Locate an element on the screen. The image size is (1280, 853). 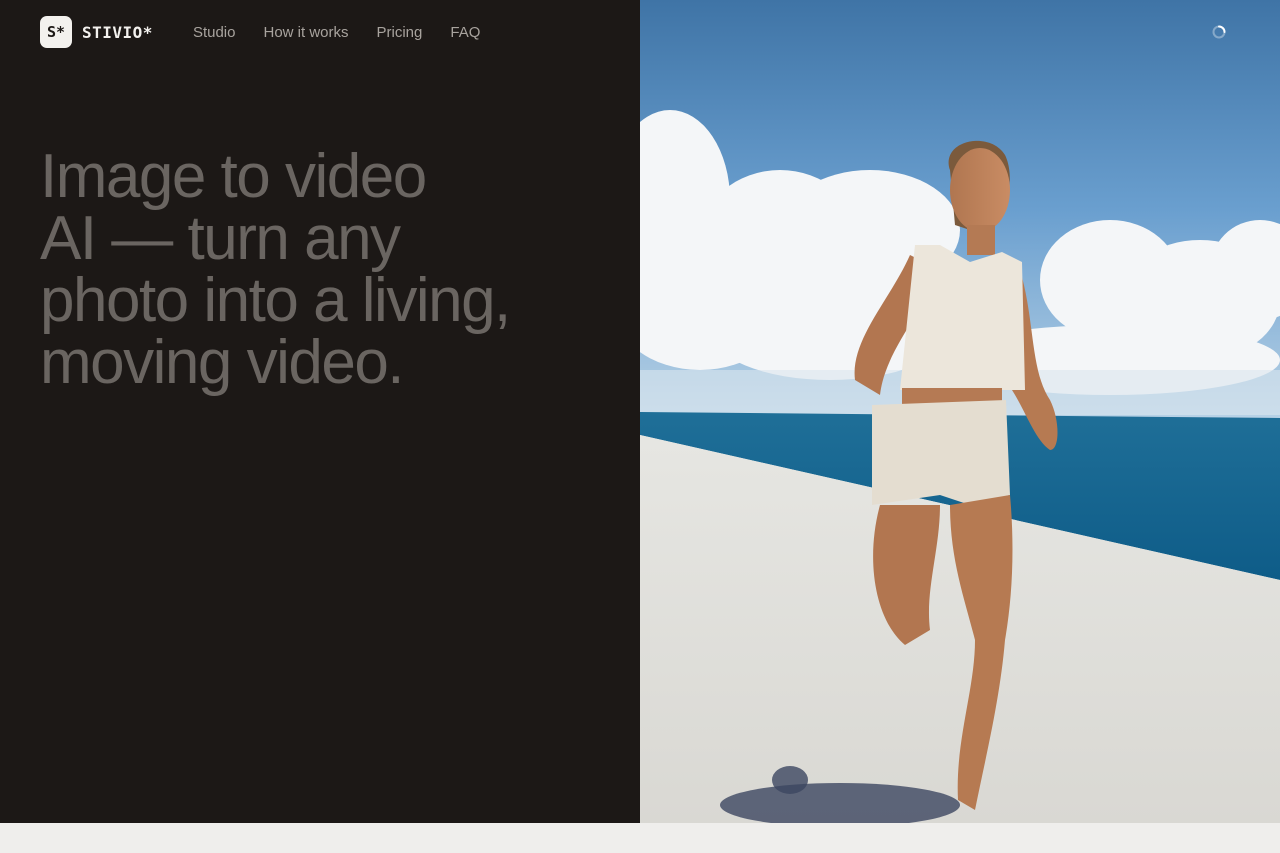
nav-link-how-it-works: How it works is located at coordinates (305, 32).